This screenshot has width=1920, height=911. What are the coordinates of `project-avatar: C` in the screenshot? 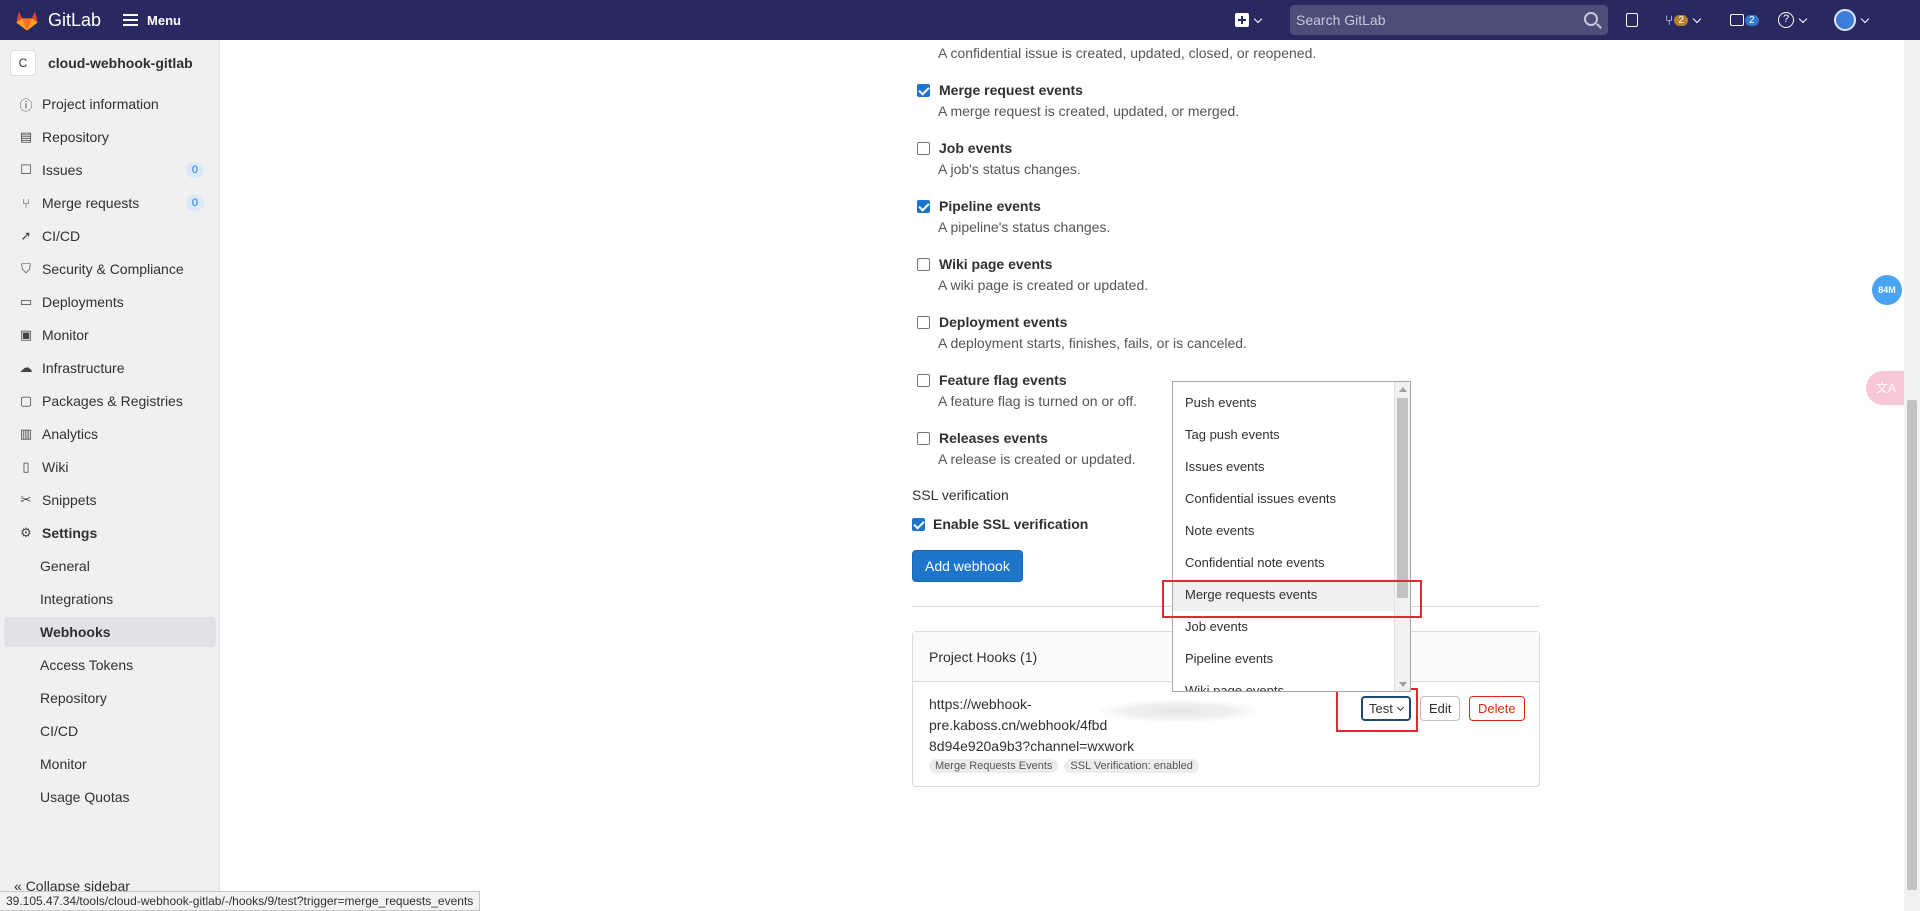 It's located at (23, 63).